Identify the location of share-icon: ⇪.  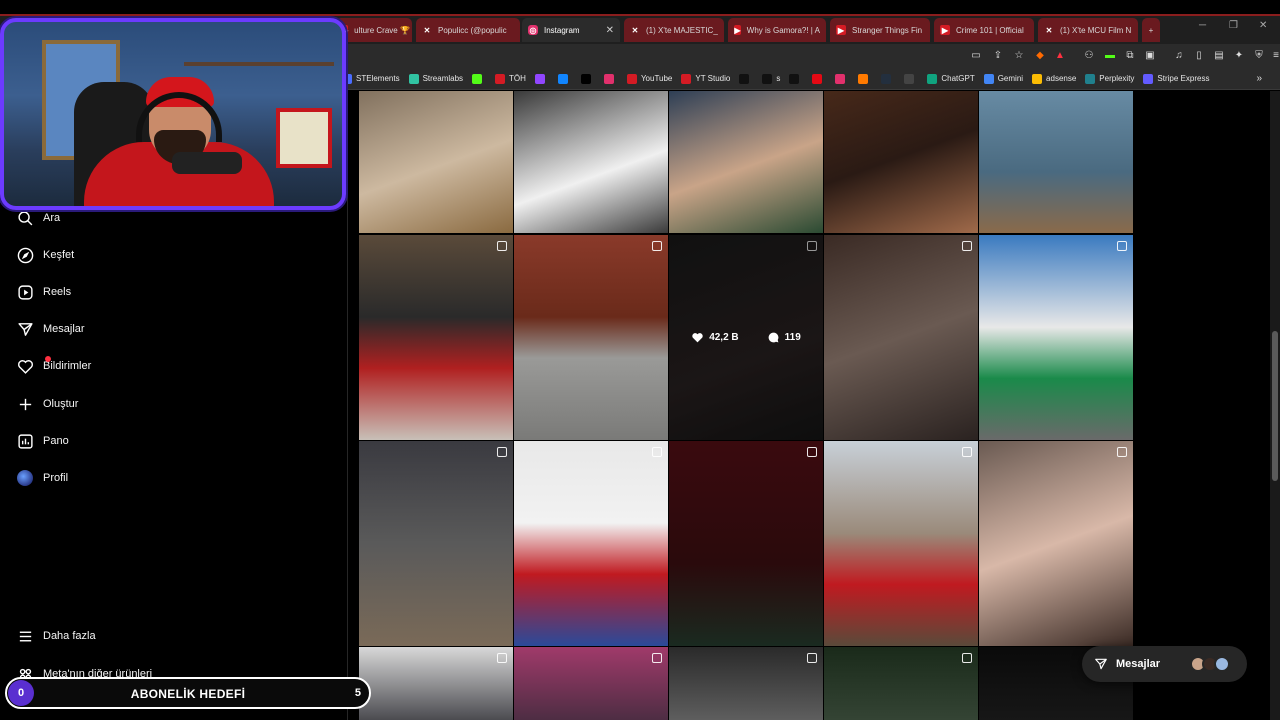
(998, 56).